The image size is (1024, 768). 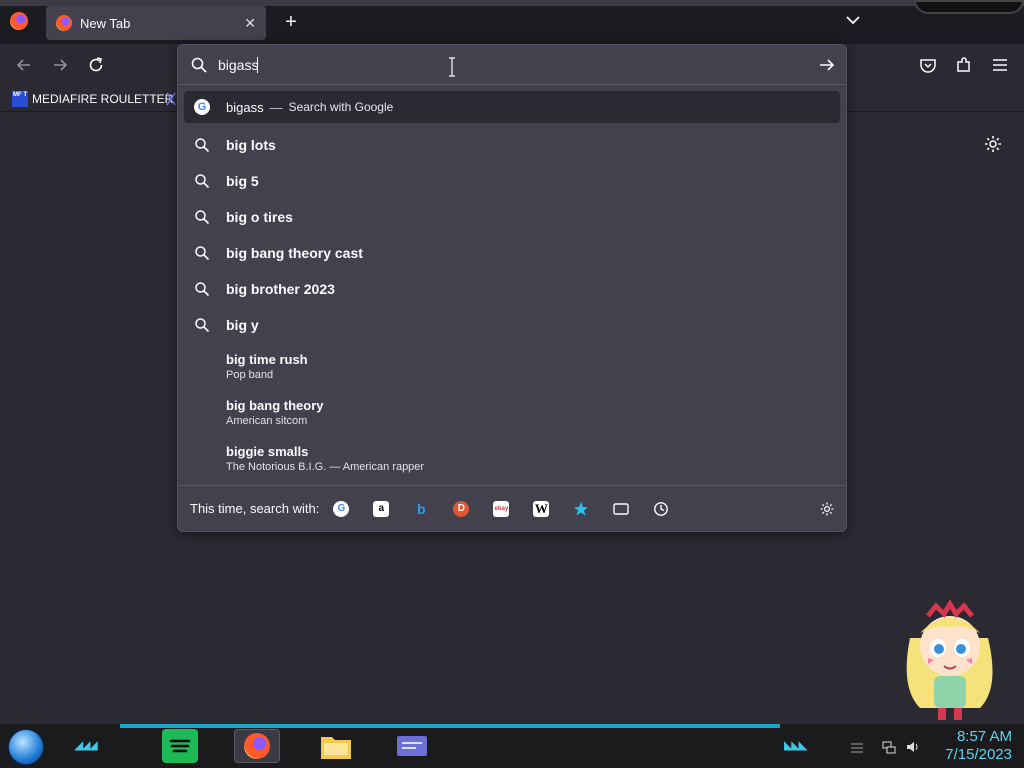 What do you see at coordinates (105, 23) in the screenshot?
I see `tab-title: New Tab` at bounding box center [105, 23].